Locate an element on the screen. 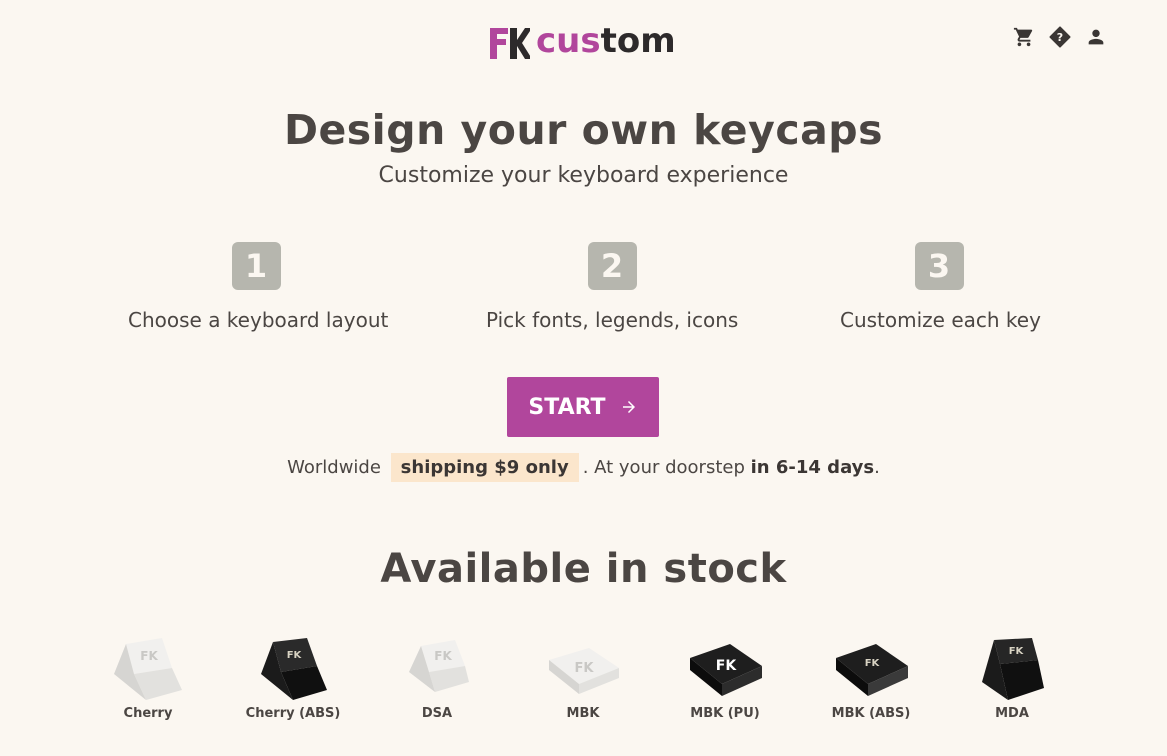  step-number-badge: 2 is located at coordinates (612, 266).